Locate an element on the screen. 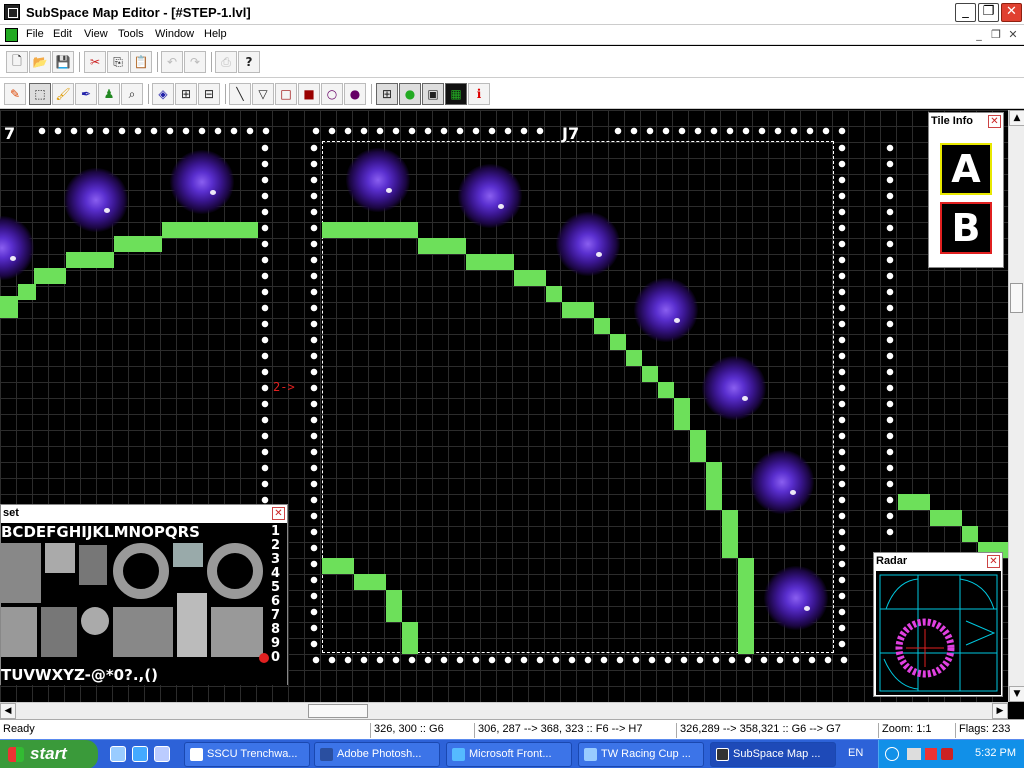 The image size is (1024, 768). undo-icon: ↶ is located at coordinates (172, 62).